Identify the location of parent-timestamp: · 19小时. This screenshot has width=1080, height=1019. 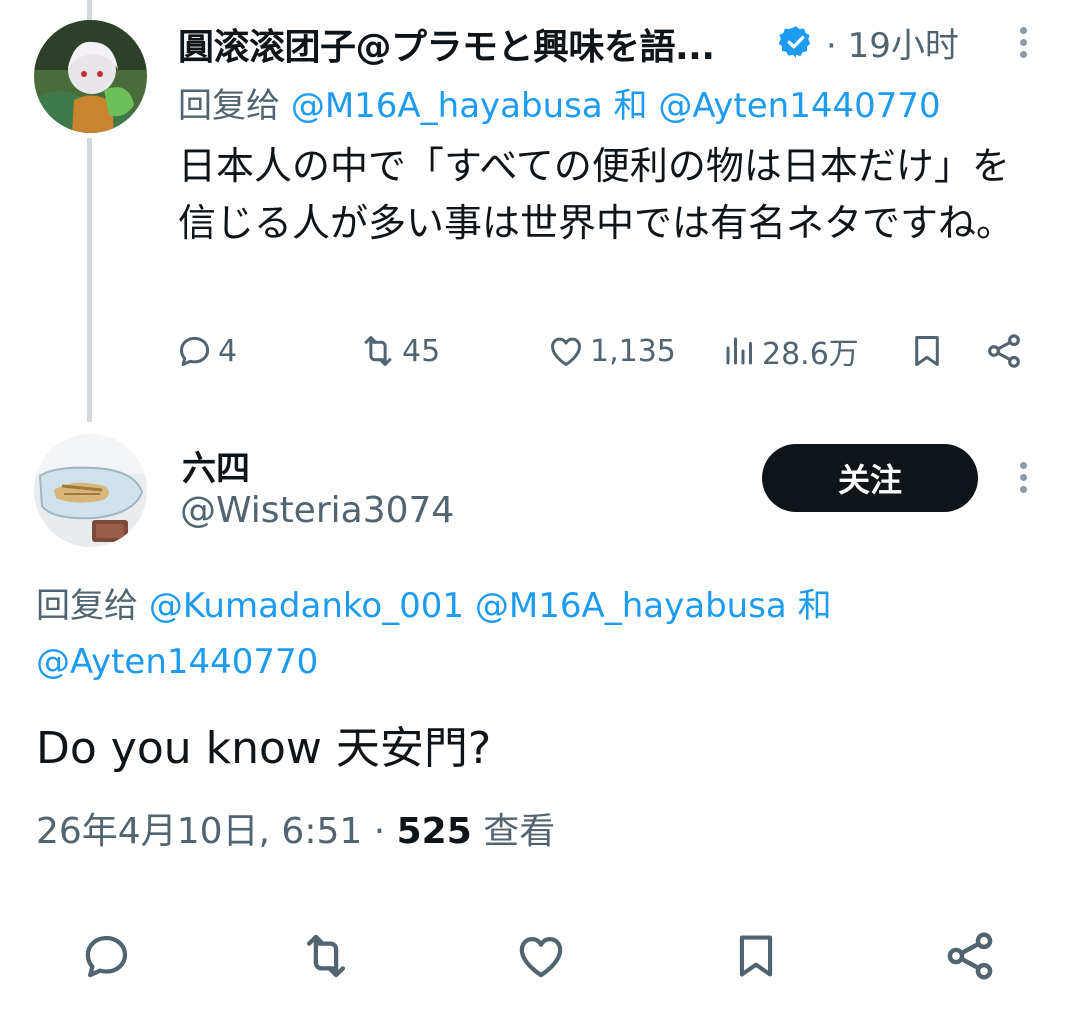
(892, 42).